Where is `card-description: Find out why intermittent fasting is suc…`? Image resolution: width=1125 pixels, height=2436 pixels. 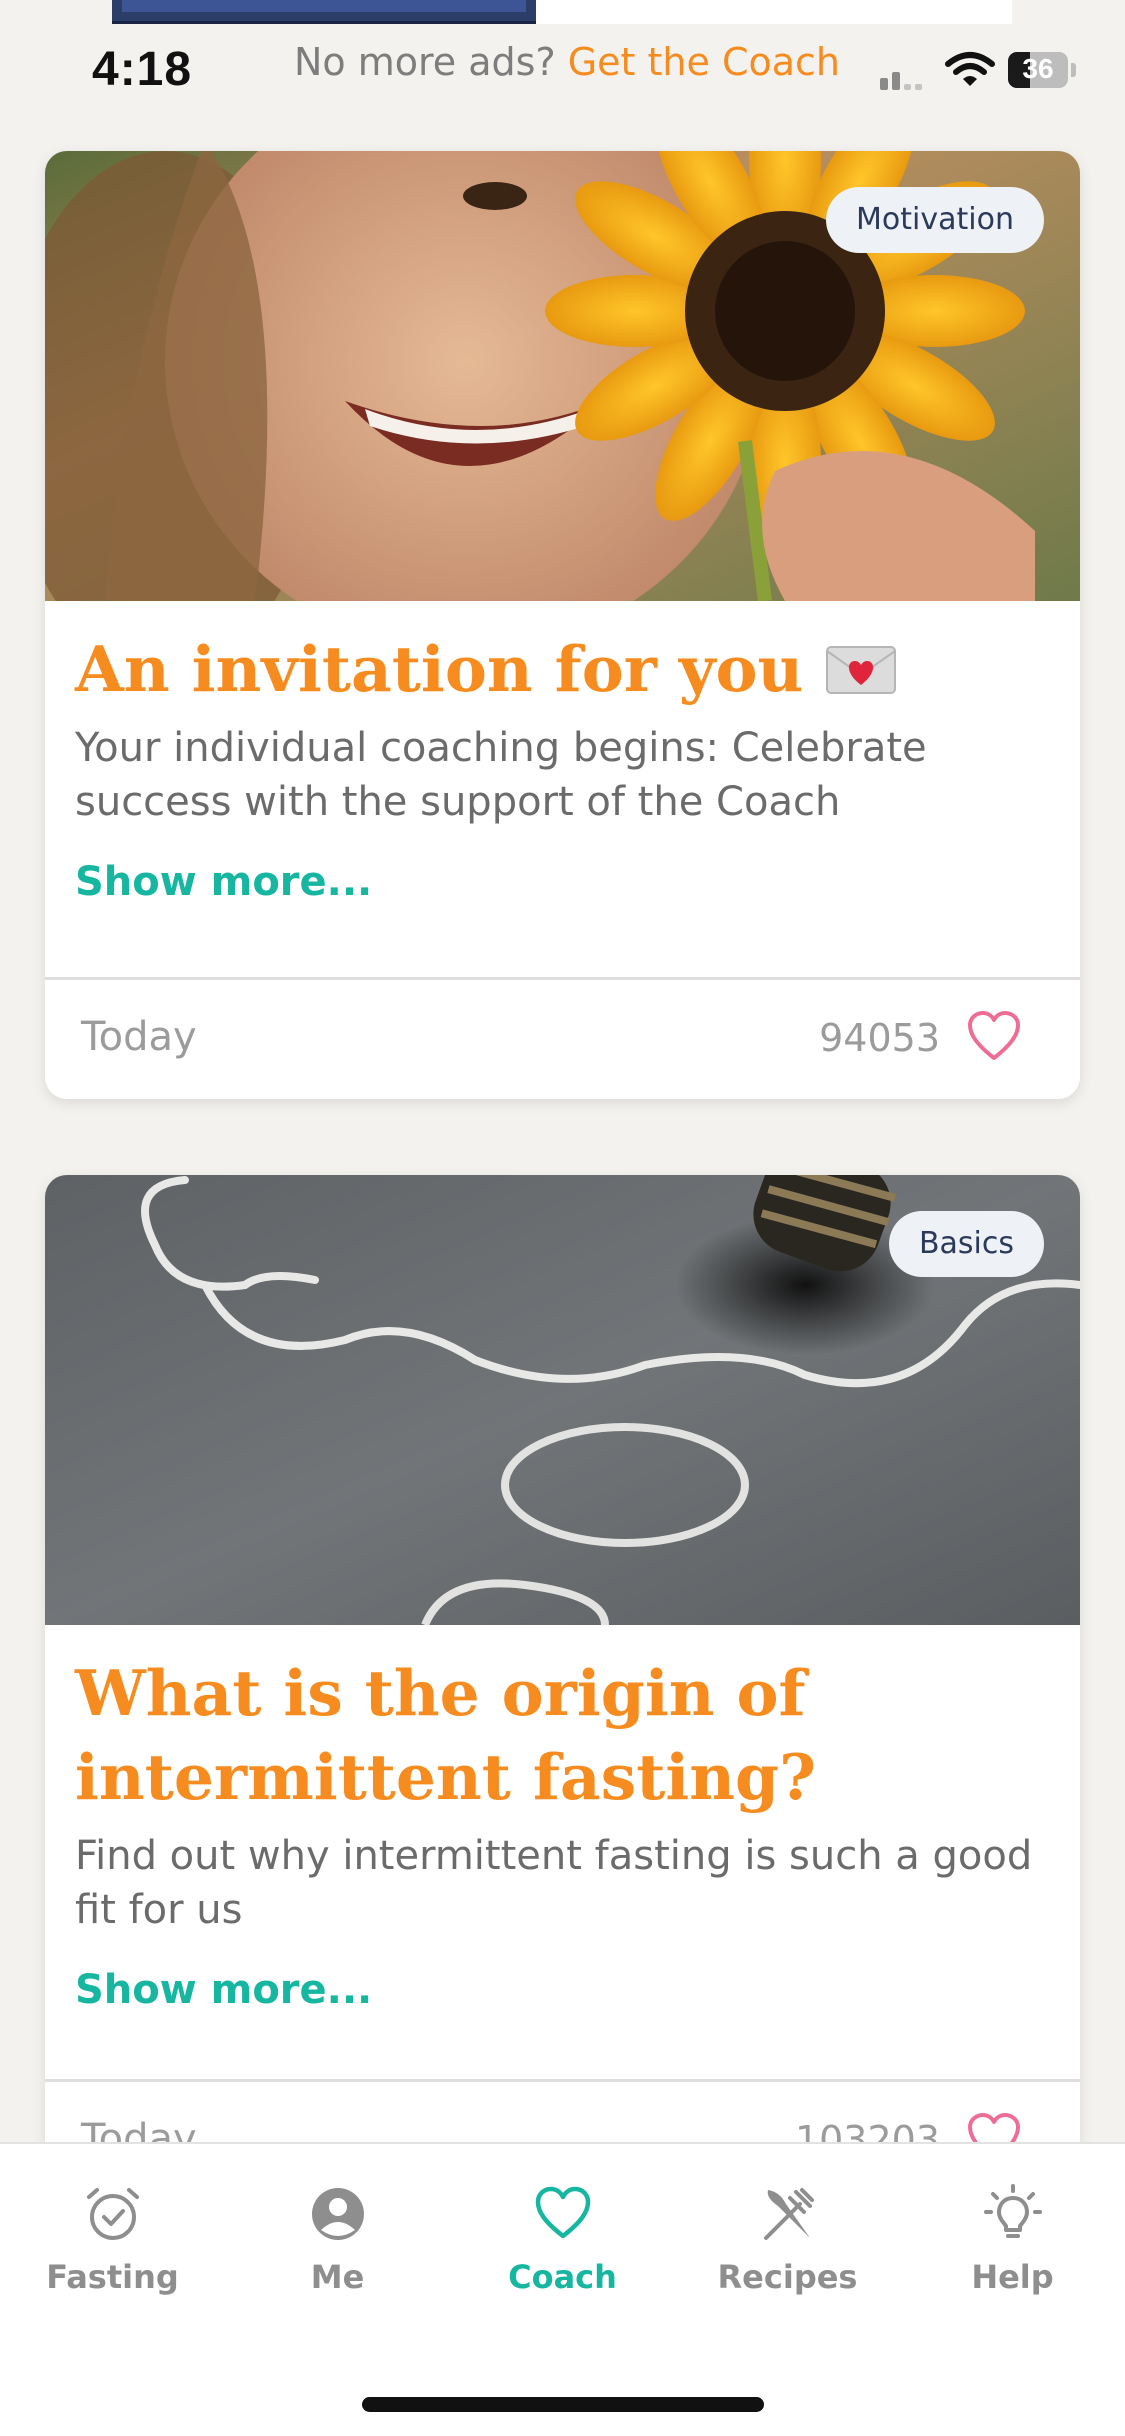 card-description: Find out why intermittent fasting is suc… is located at coordinates (554, 1883).